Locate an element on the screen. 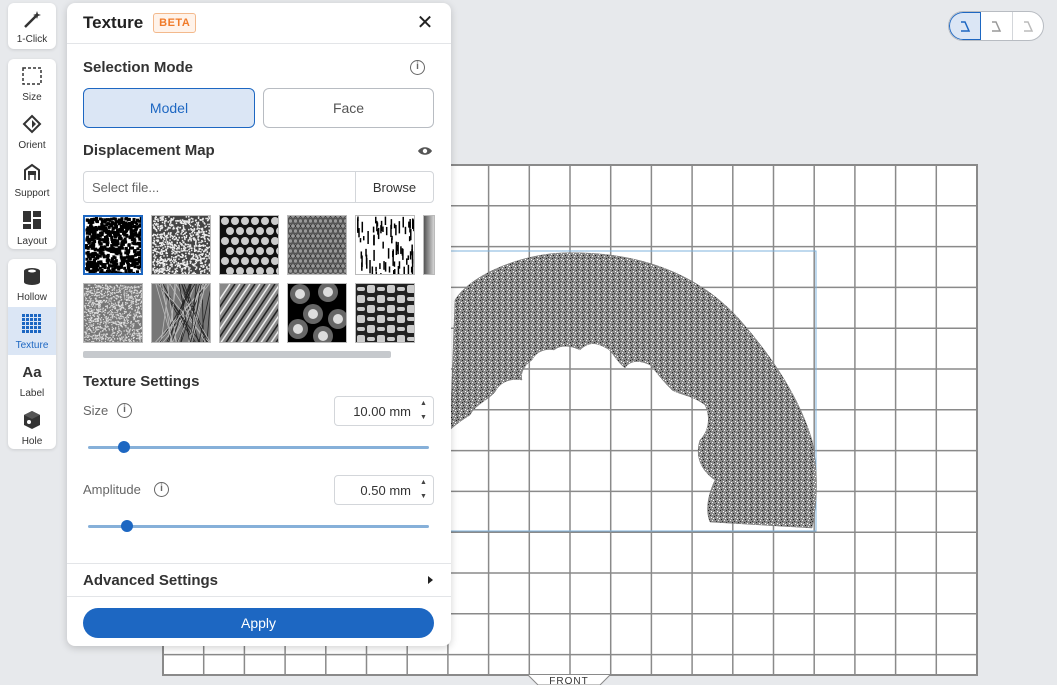  texture-icon is located at coordinates (32, 324).